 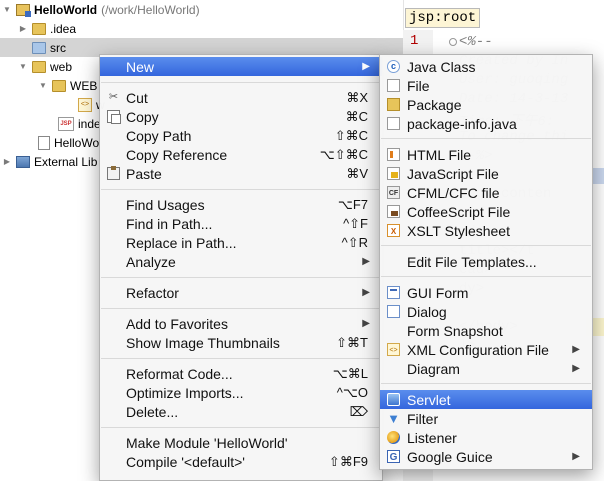 I want to click on submenu-item-gui-form: GUI Form, so click(x=486, y=292).